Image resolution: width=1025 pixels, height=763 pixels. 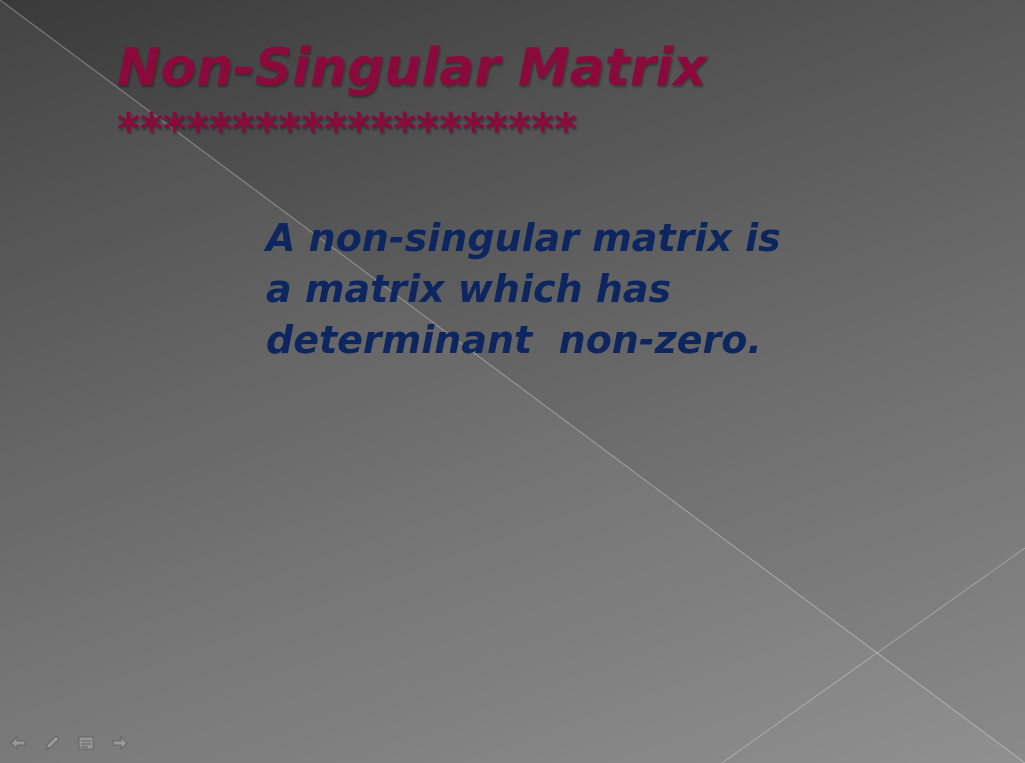 I want to click on next-slide-icon, so click(x=120, y=743).